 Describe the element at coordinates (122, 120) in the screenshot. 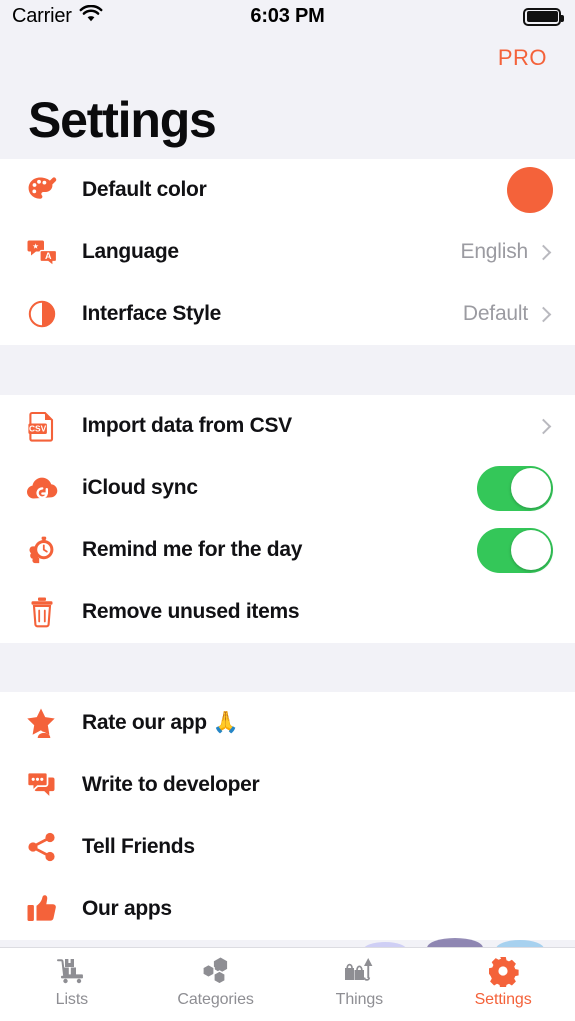

I see `page-title: Settings` at that location.